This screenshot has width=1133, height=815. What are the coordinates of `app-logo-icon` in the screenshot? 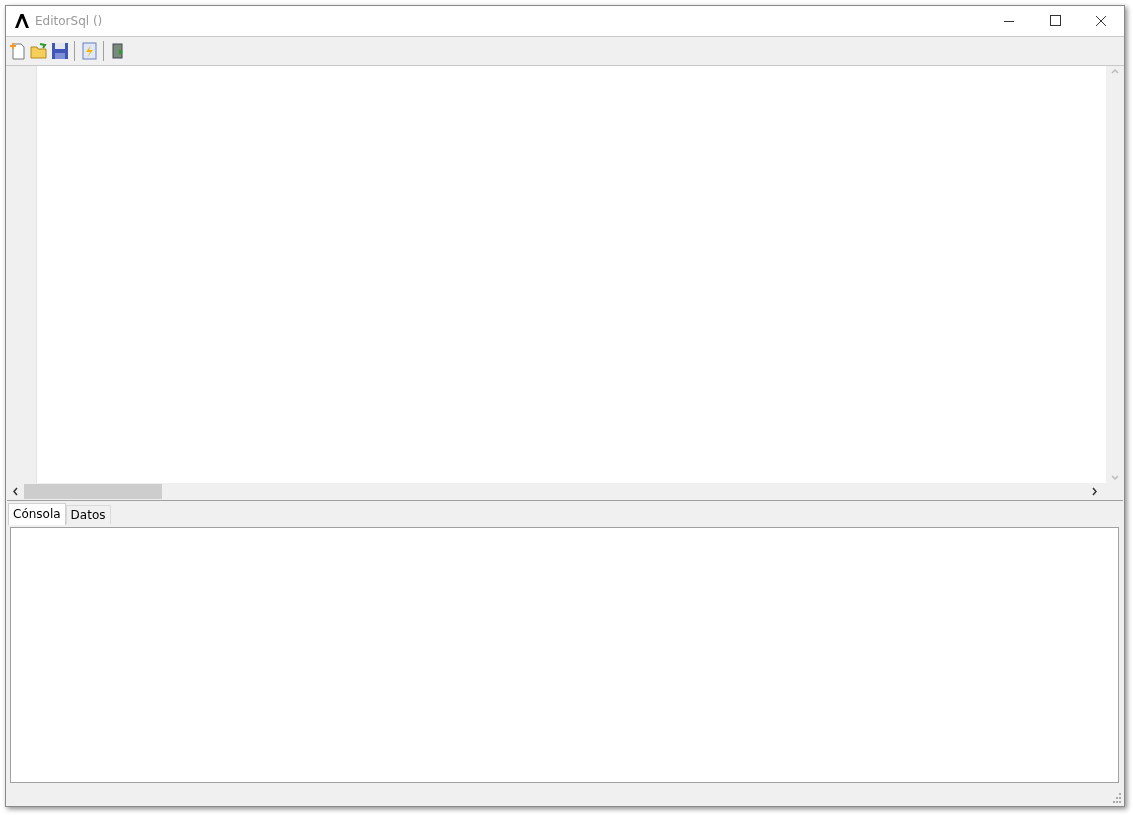 It's located at (22, 21).